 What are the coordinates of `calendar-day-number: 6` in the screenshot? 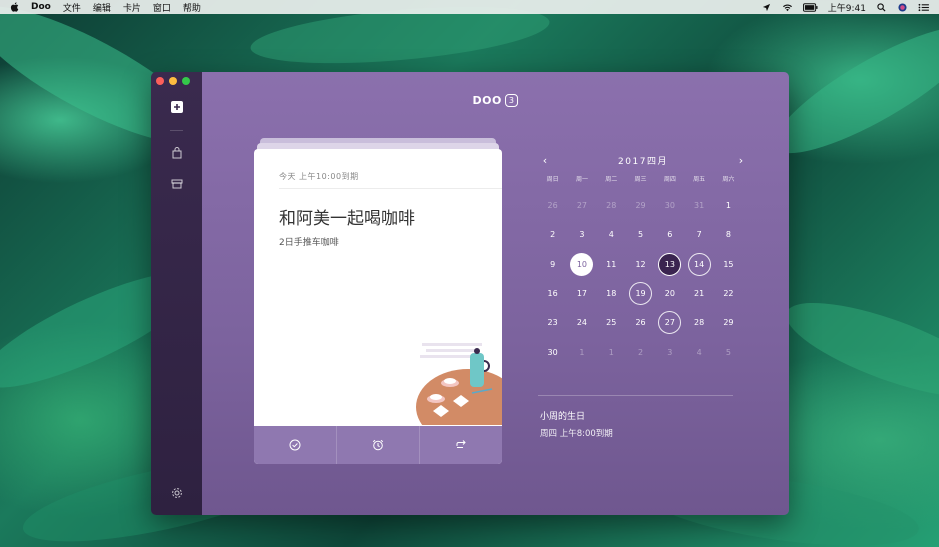 It's located at (670, 235).